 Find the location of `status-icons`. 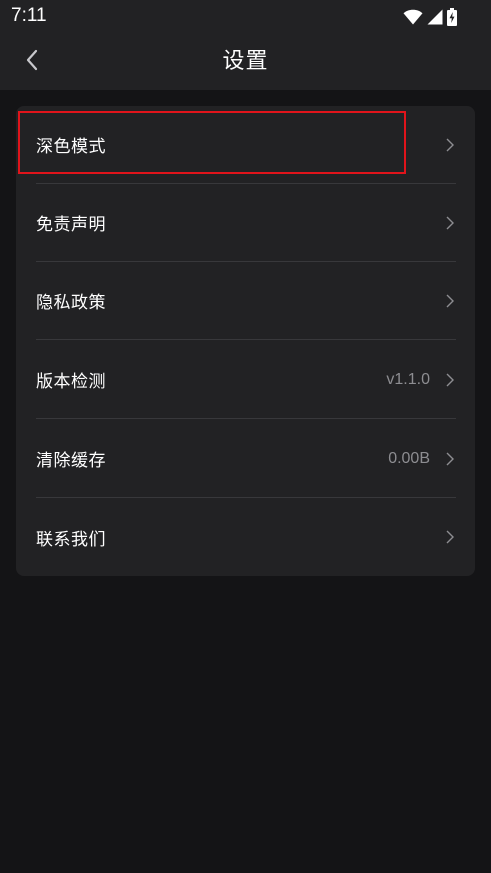

status-icons is located at coordinates (430, 17).